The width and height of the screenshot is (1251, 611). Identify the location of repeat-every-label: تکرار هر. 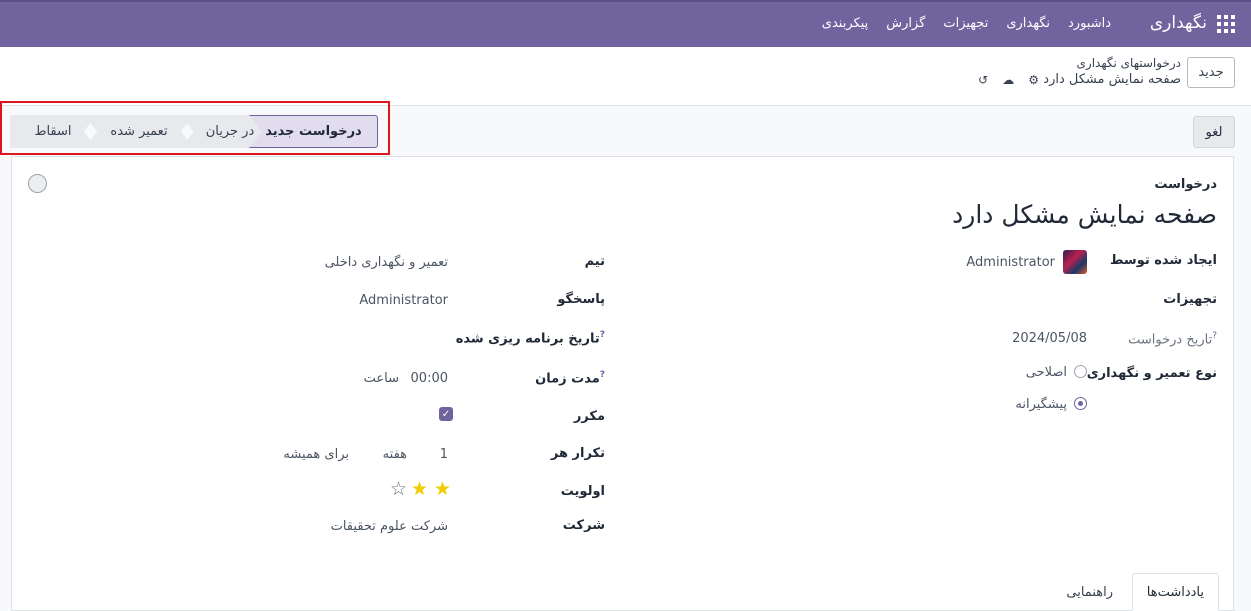
(577, 453).